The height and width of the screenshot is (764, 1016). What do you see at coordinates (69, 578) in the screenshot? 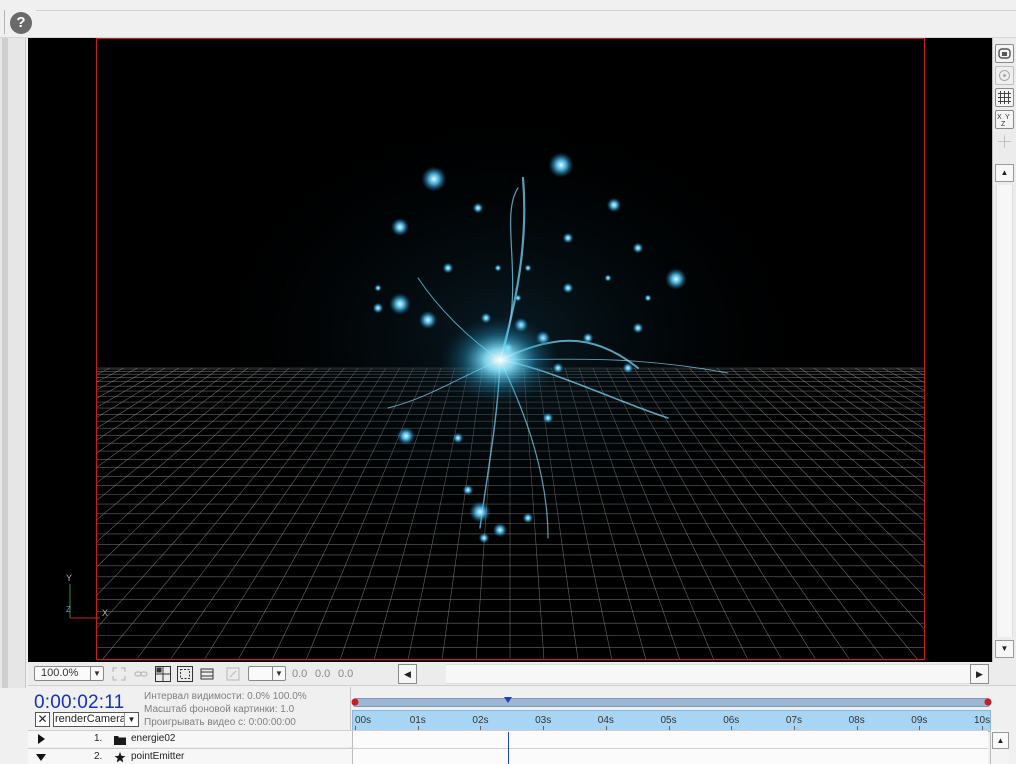
I see `axis-y-label: Y` at bounding box center [69, 578].